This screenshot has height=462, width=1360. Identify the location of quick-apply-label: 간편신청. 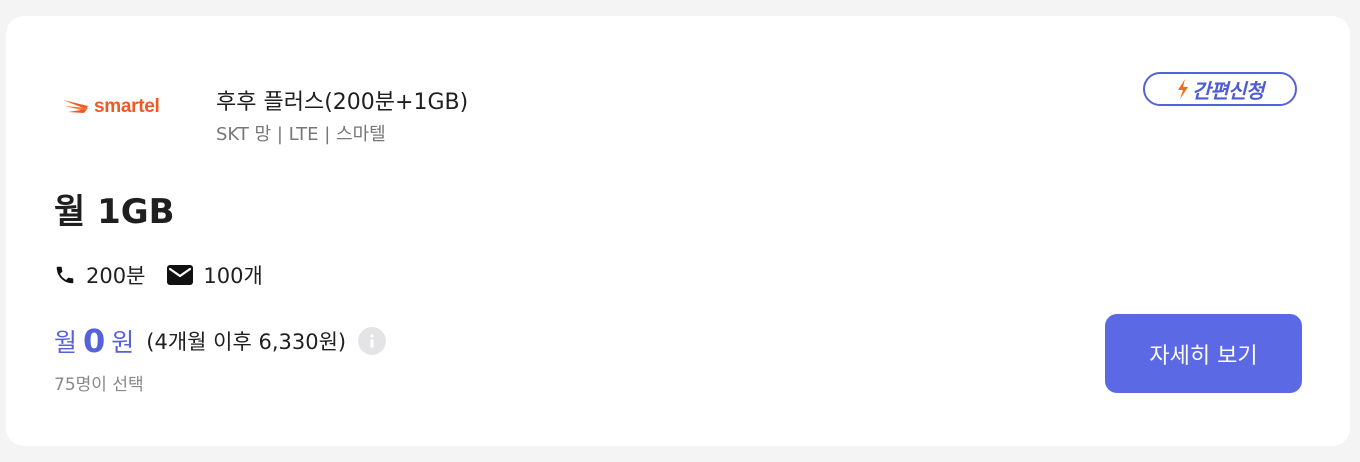
(1228, 90).